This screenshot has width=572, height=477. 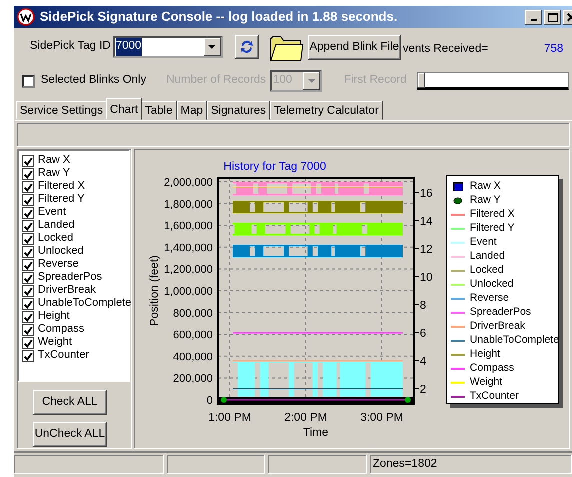 What do you see at coordinates (423, 390) in the screenshot?
I see `right-tick-label: 2` at bounding box center [423, 390].